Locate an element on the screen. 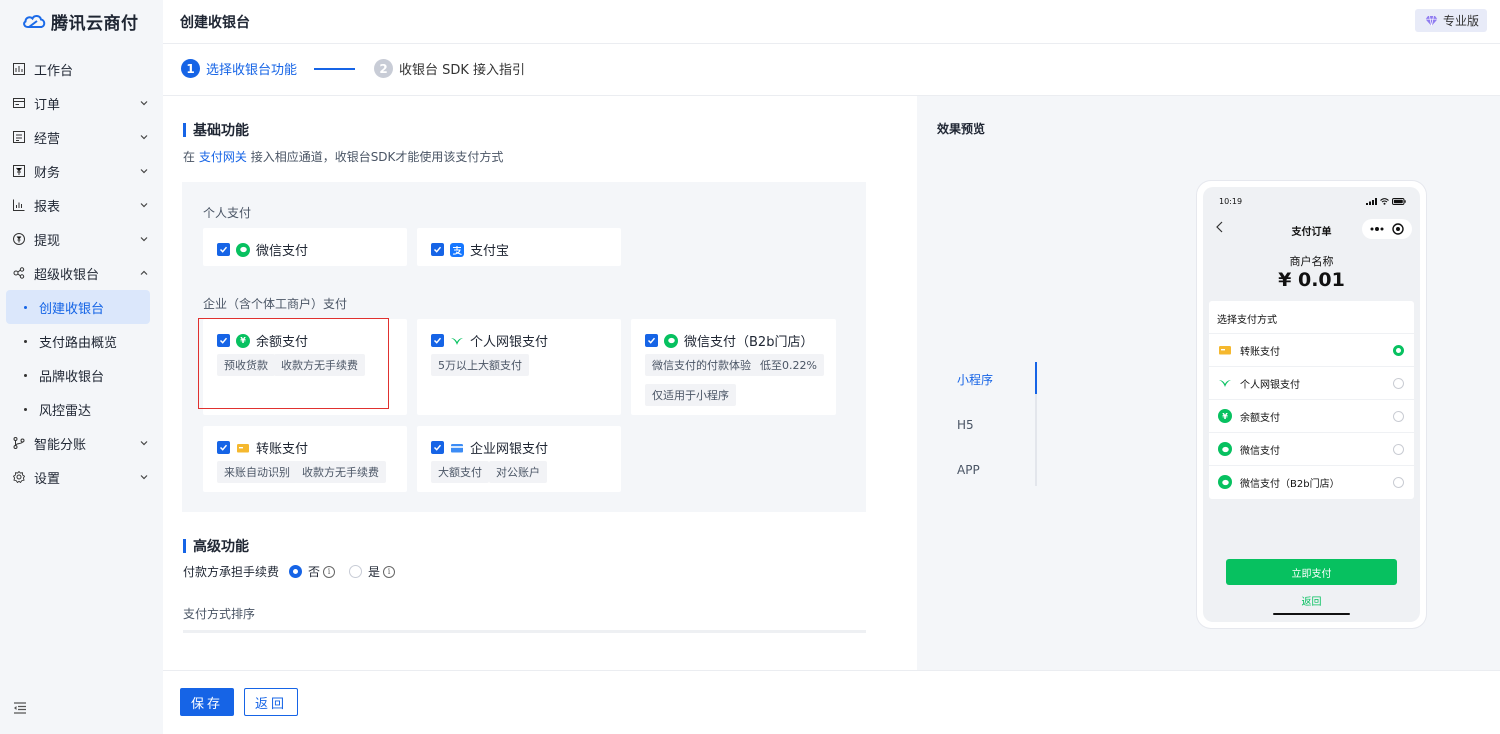  pay-now-button: 立即支付 is located at coordinates (1311, 572).